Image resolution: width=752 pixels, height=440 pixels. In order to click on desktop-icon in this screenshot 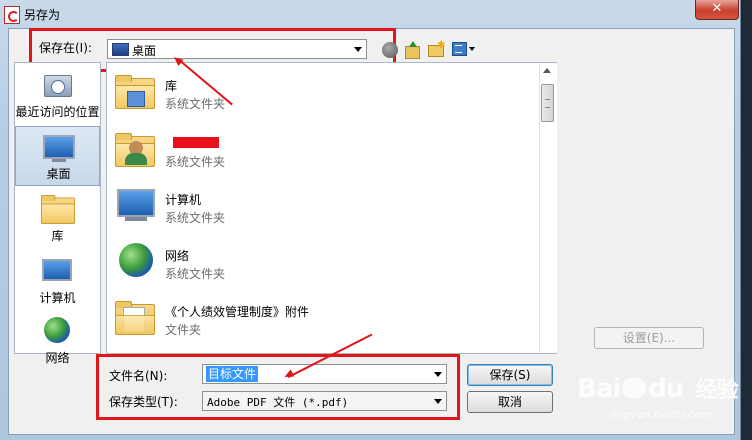, I will do `click(59, 147)`.